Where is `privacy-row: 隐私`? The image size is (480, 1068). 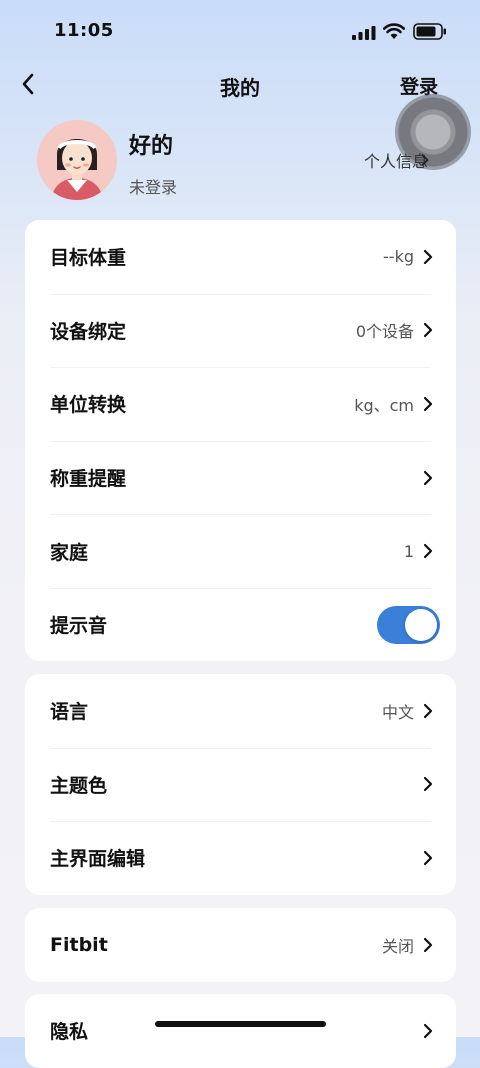
privacy-row: 隐私 is located at coordinates (240, 1031).